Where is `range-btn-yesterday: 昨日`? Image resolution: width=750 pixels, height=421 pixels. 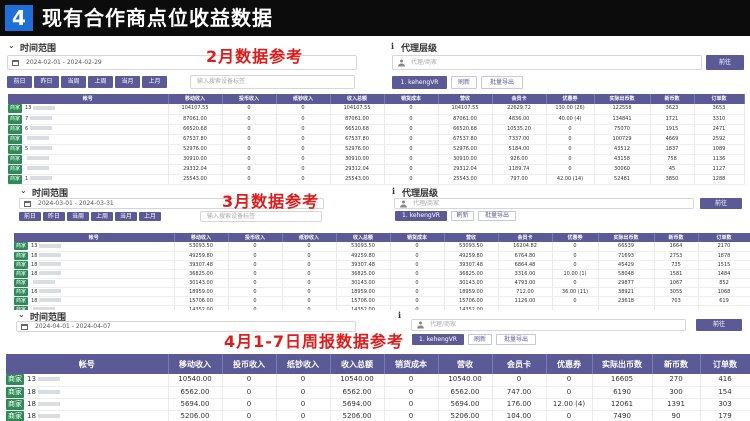
range-btn-yesterday: 昨日 is located at coordinates (54, 216).